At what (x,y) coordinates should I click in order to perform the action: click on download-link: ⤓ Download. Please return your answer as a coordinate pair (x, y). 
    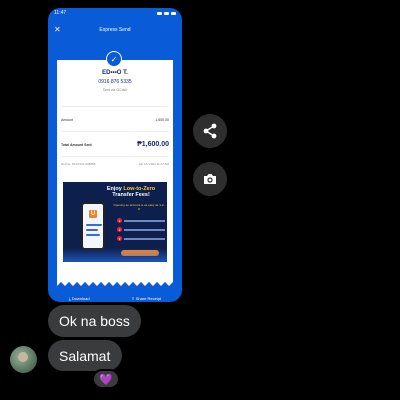
    Looking at the image, I should click on (79, 298).